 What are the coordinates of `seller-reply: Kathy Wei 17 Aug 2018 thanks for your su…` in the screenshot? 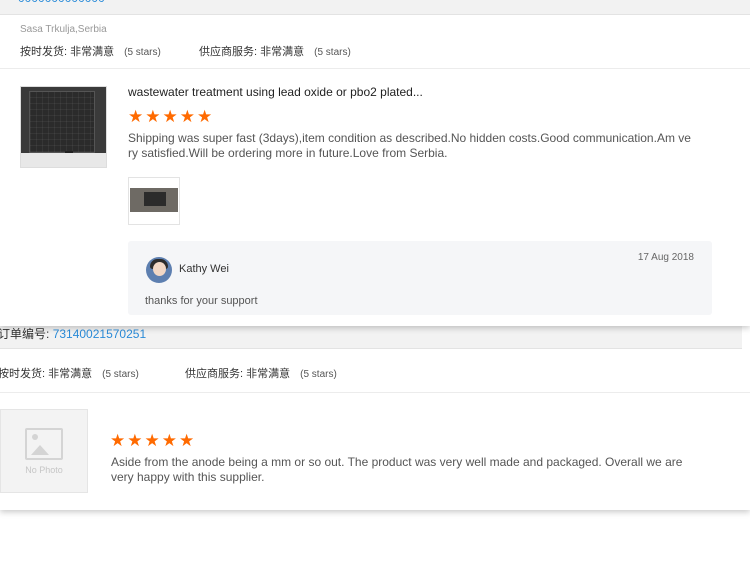 It's located at (420, 278).